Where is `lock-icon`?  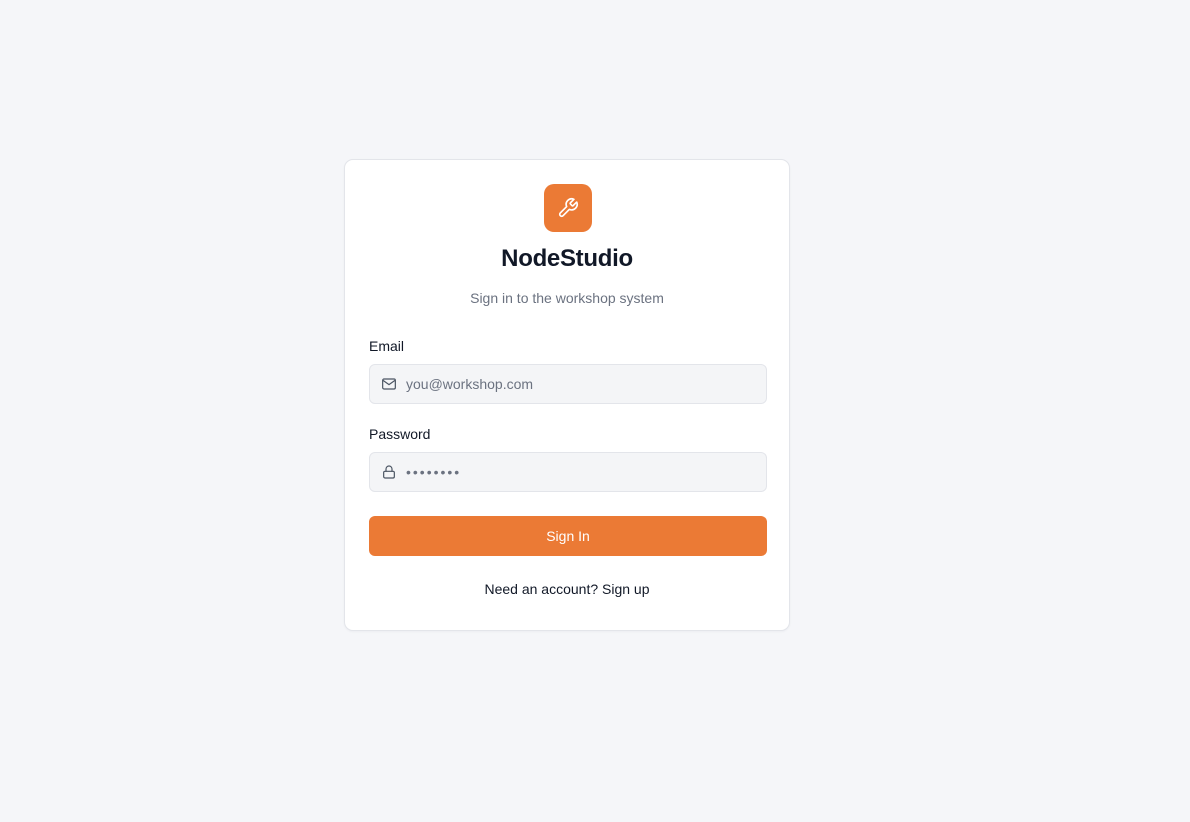
lock-icon is located at coordinates (389, 472).